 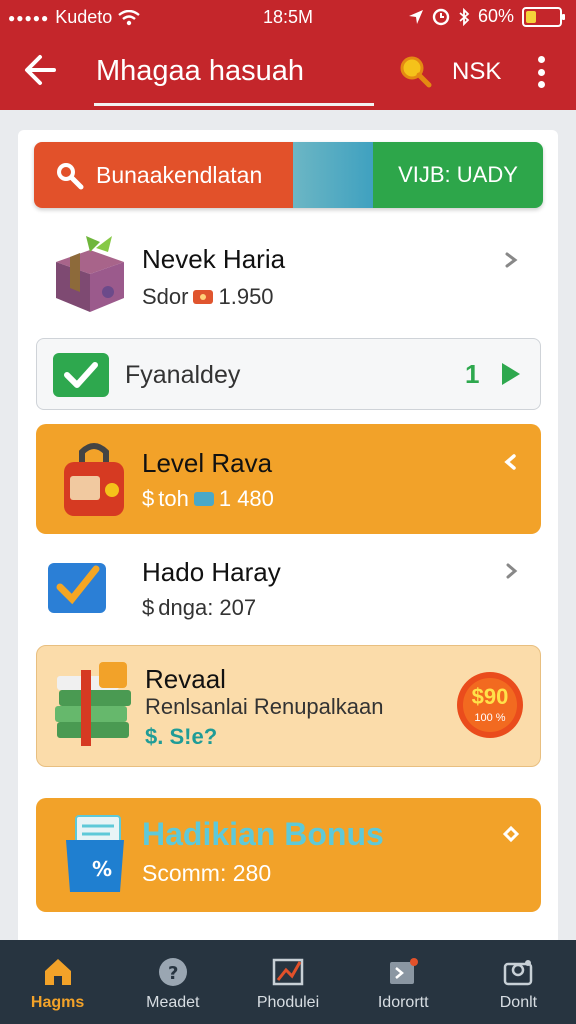 What do you see at coordinates (90, 274) in the screenshot?
I see `gift-box-icon` at bounding box center [90, 274].